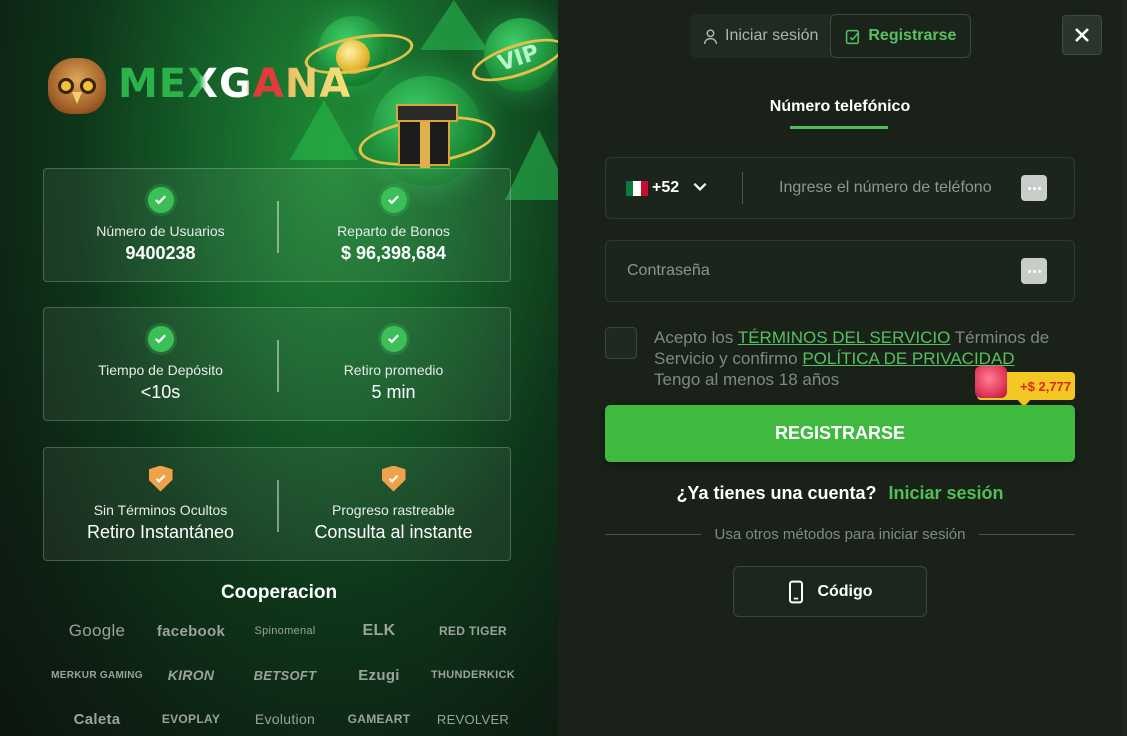 Image resolution: width=1127 pixels, height=736 pixels. What do you see at coordinates (235, 84) in the screenshot?
I see `brand-name: MEXGANA` at bounding box center [235, 84].